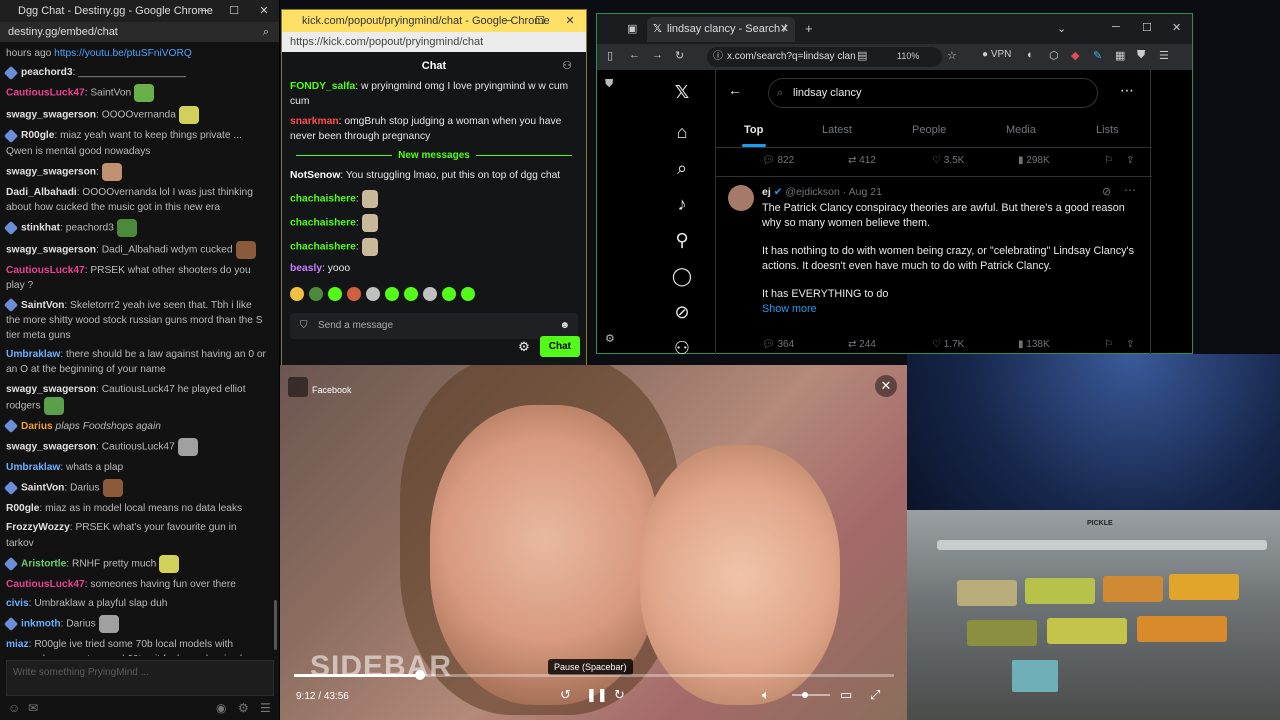 The image size is (1280, 720). What do you see at coordinates (43, 564) in the screenshot?
I see `chat-username: Aristortle` at bounding box center [43, 564].